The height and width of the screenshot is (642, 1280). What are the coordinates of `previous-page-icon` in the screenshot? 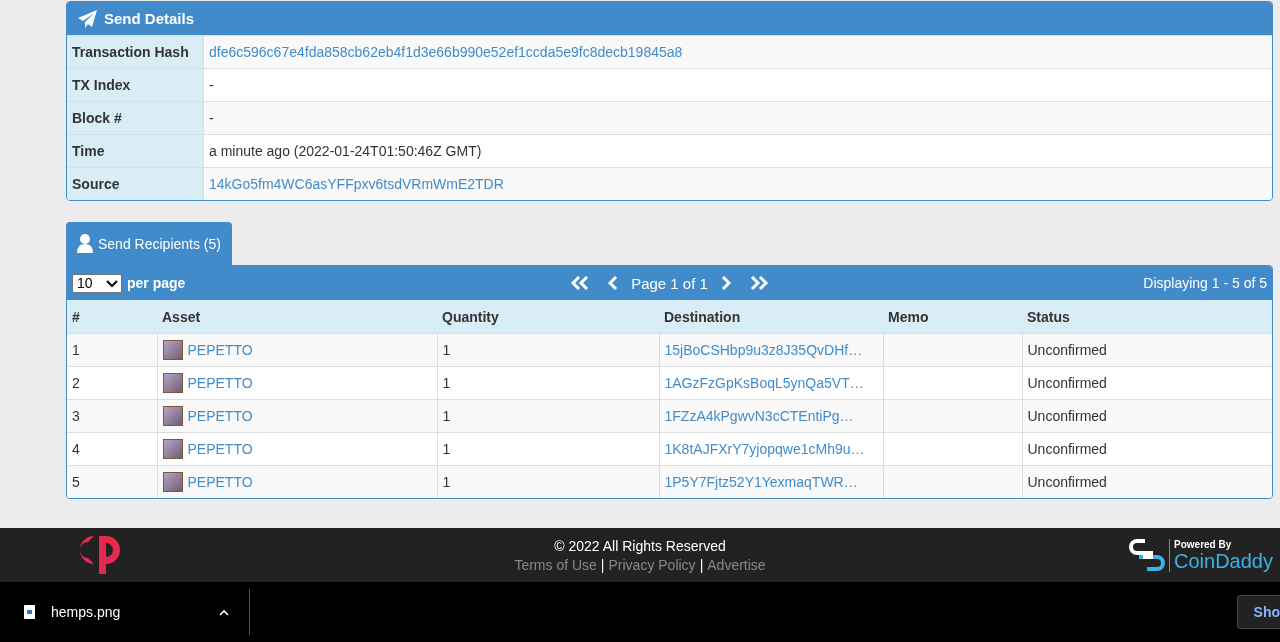 It's located at (613, 283).